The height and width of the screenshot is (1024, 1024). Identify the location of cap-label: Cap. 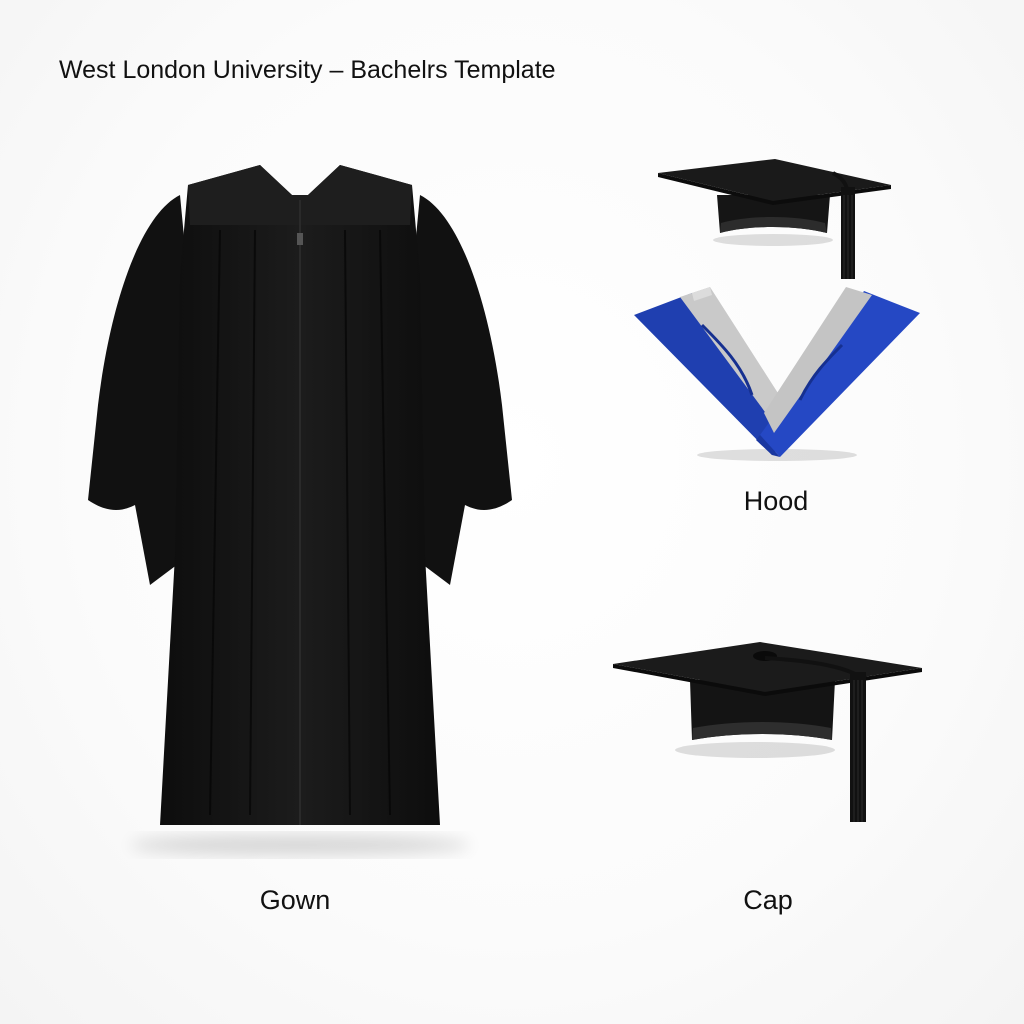
(768, 900).